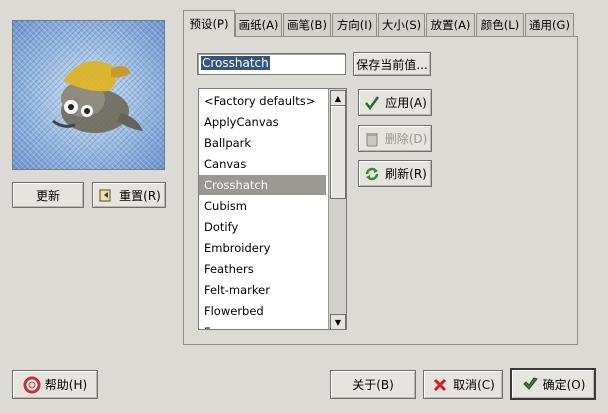 The width and height of the screenshot is (608, 413). What do you see at coordinates (262, 290) in the screenshot?
I see `list-item: Felt-marker` at bounding box center [262, 290].